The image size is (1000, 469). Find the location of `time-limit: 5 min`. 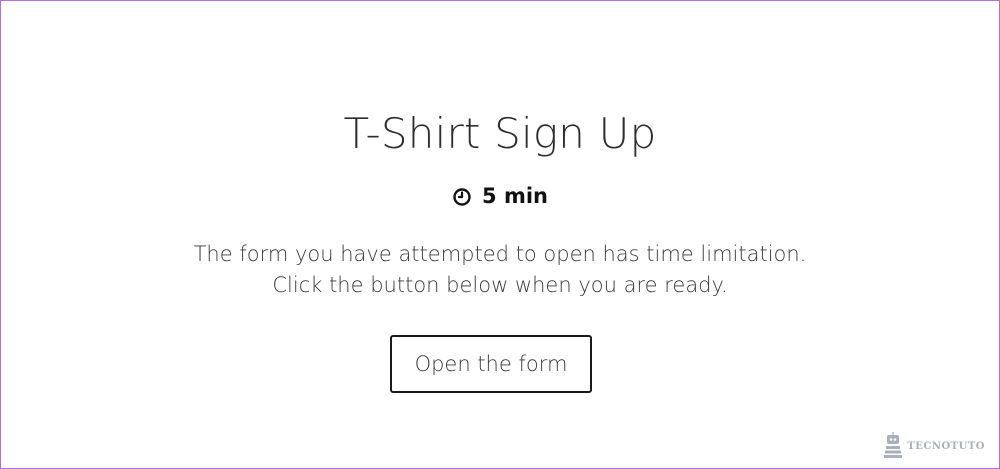

time-limit: 5 min is located at coordinates (500, 196).